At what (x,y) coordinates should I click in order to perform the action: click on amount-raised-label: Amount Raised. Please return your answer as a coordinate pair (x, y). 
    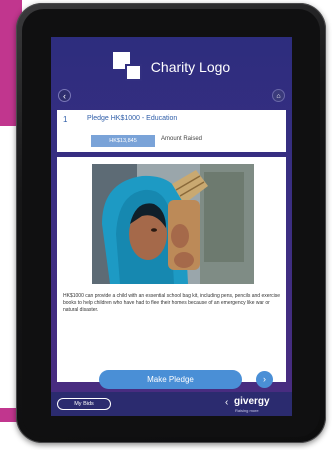
    Looking at the image, I should click on (182, 139).